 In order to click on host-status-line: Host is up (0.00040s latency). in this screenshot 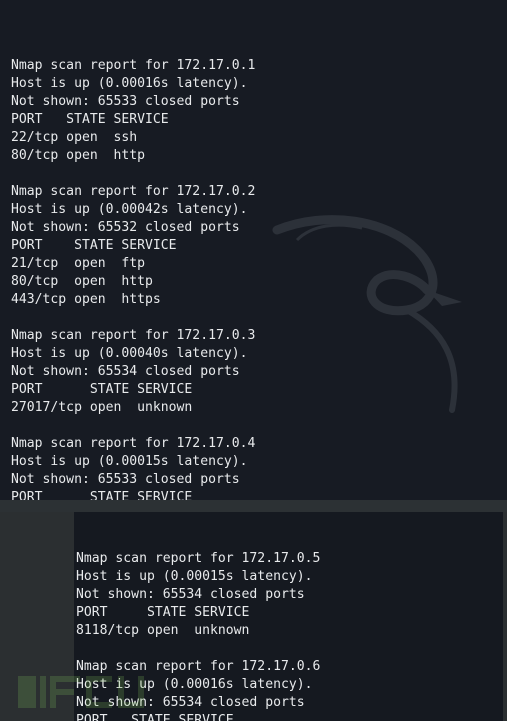, I will do `click(129, 353)`.